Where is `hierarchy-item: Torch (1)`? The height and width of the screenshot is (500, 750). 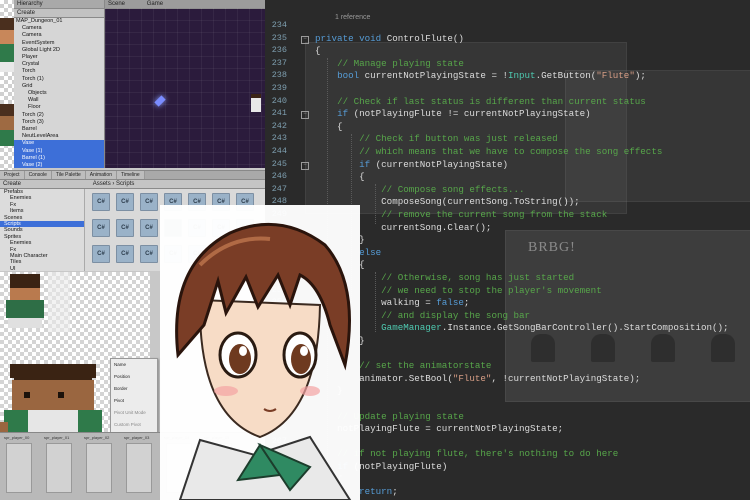
hierarchy-item: Torch (1) is located at coordinates (59, 79).